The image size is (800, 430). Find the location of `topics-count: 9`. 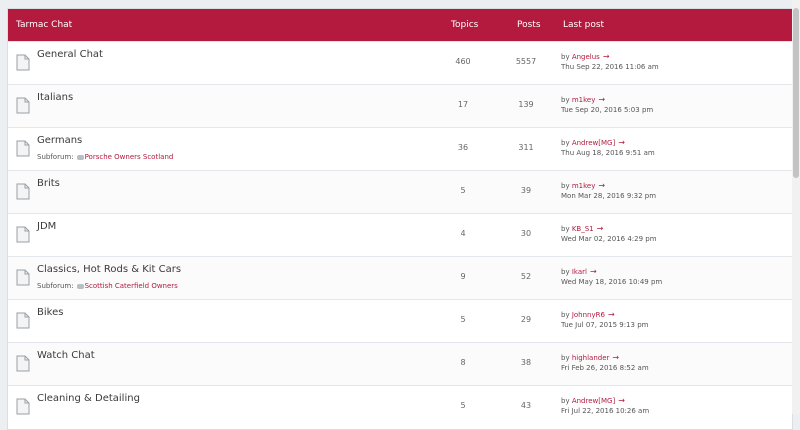

topics-count: 9 is located at coordinates (463, 276).